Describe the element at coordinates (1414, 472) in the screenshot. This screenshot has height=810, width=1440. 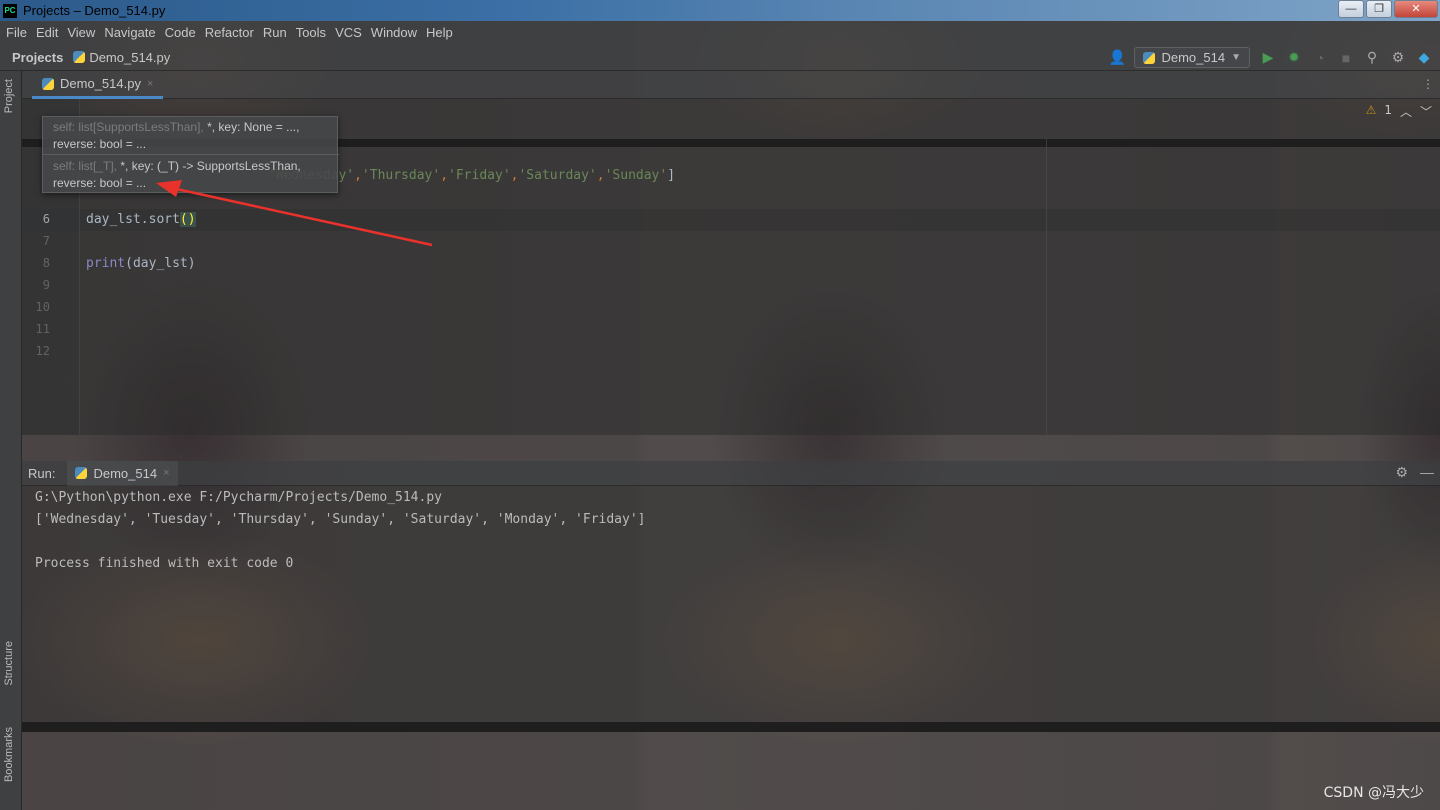
I see `run-panel-actions: ⚙ —` at that location.